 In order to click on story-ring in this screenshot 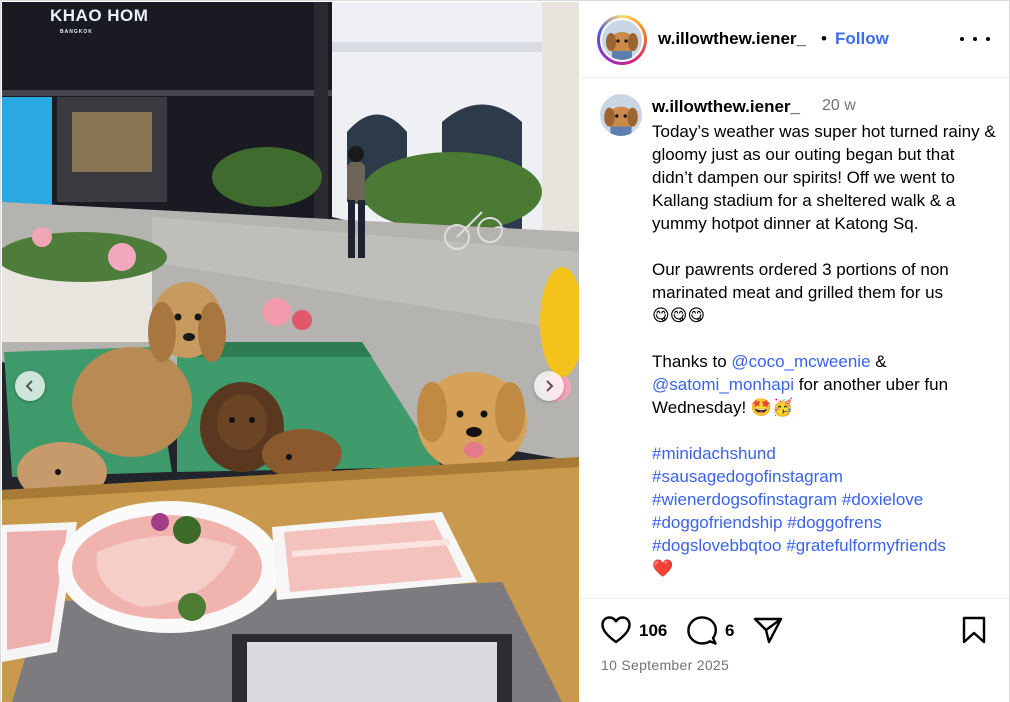, I will do `click(622, 40)`.